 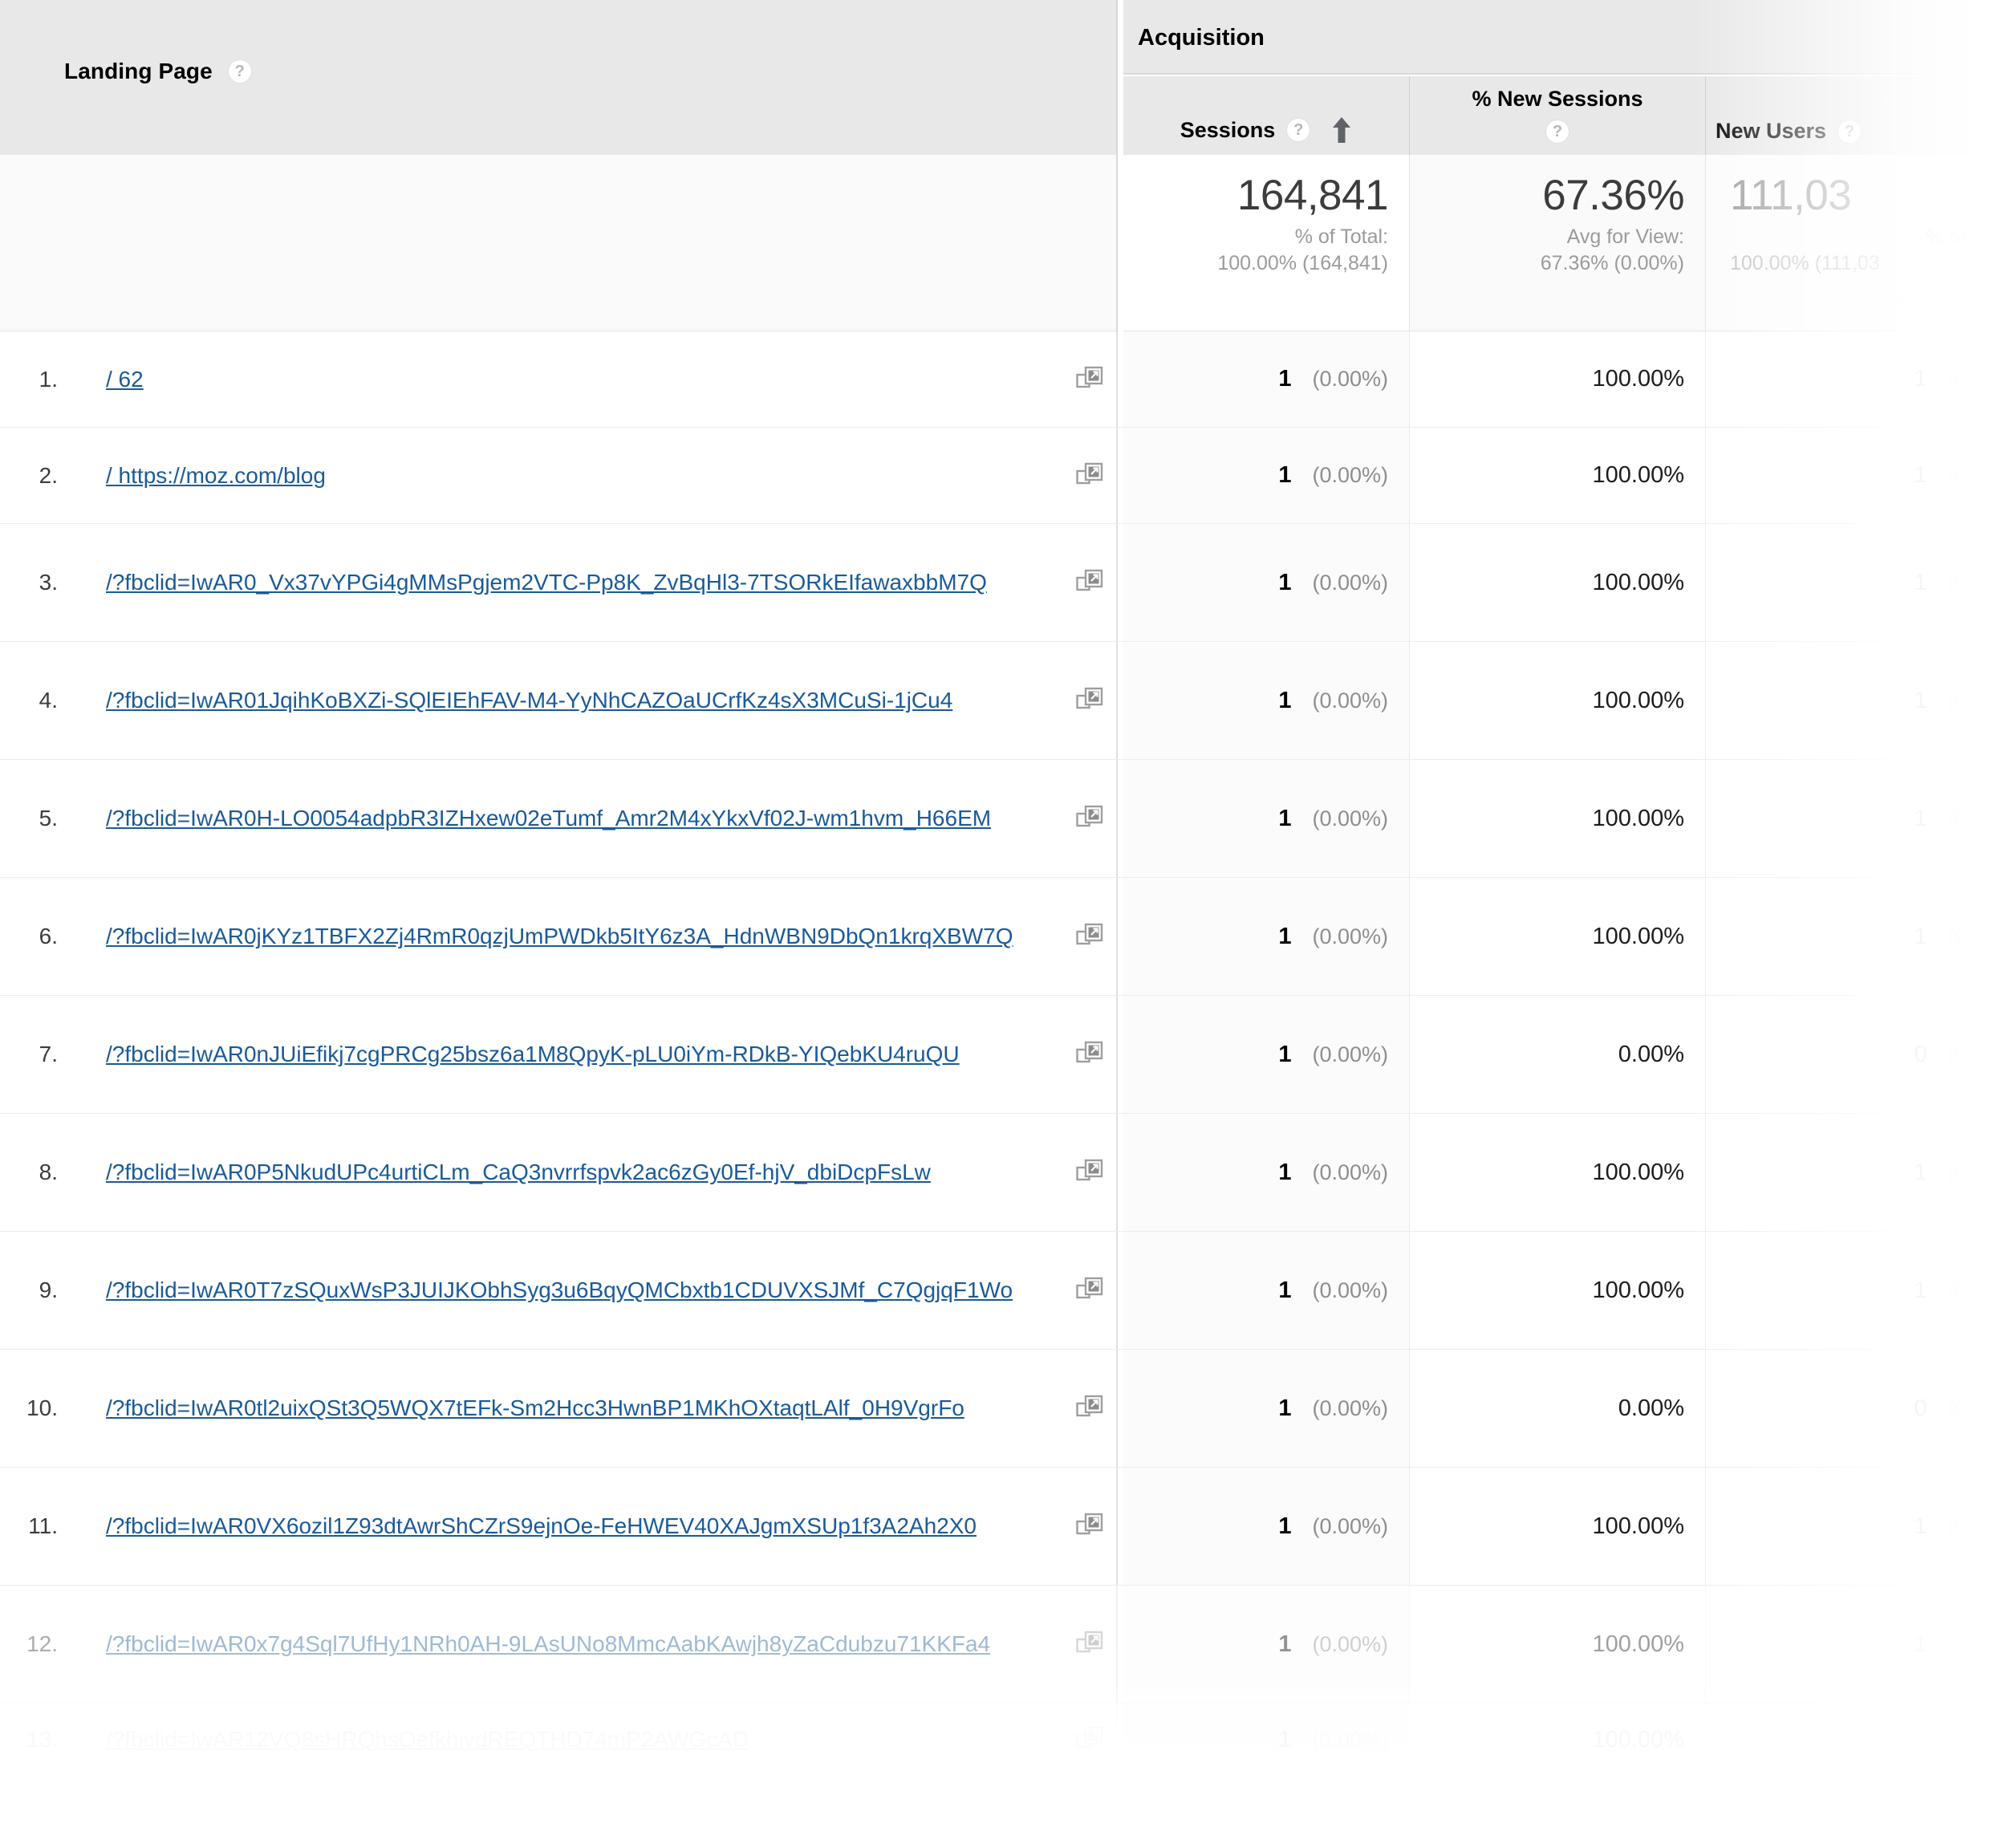 I want to click on cell-new-sessions-value: 0.00%, so click(x=1651, y=1054).